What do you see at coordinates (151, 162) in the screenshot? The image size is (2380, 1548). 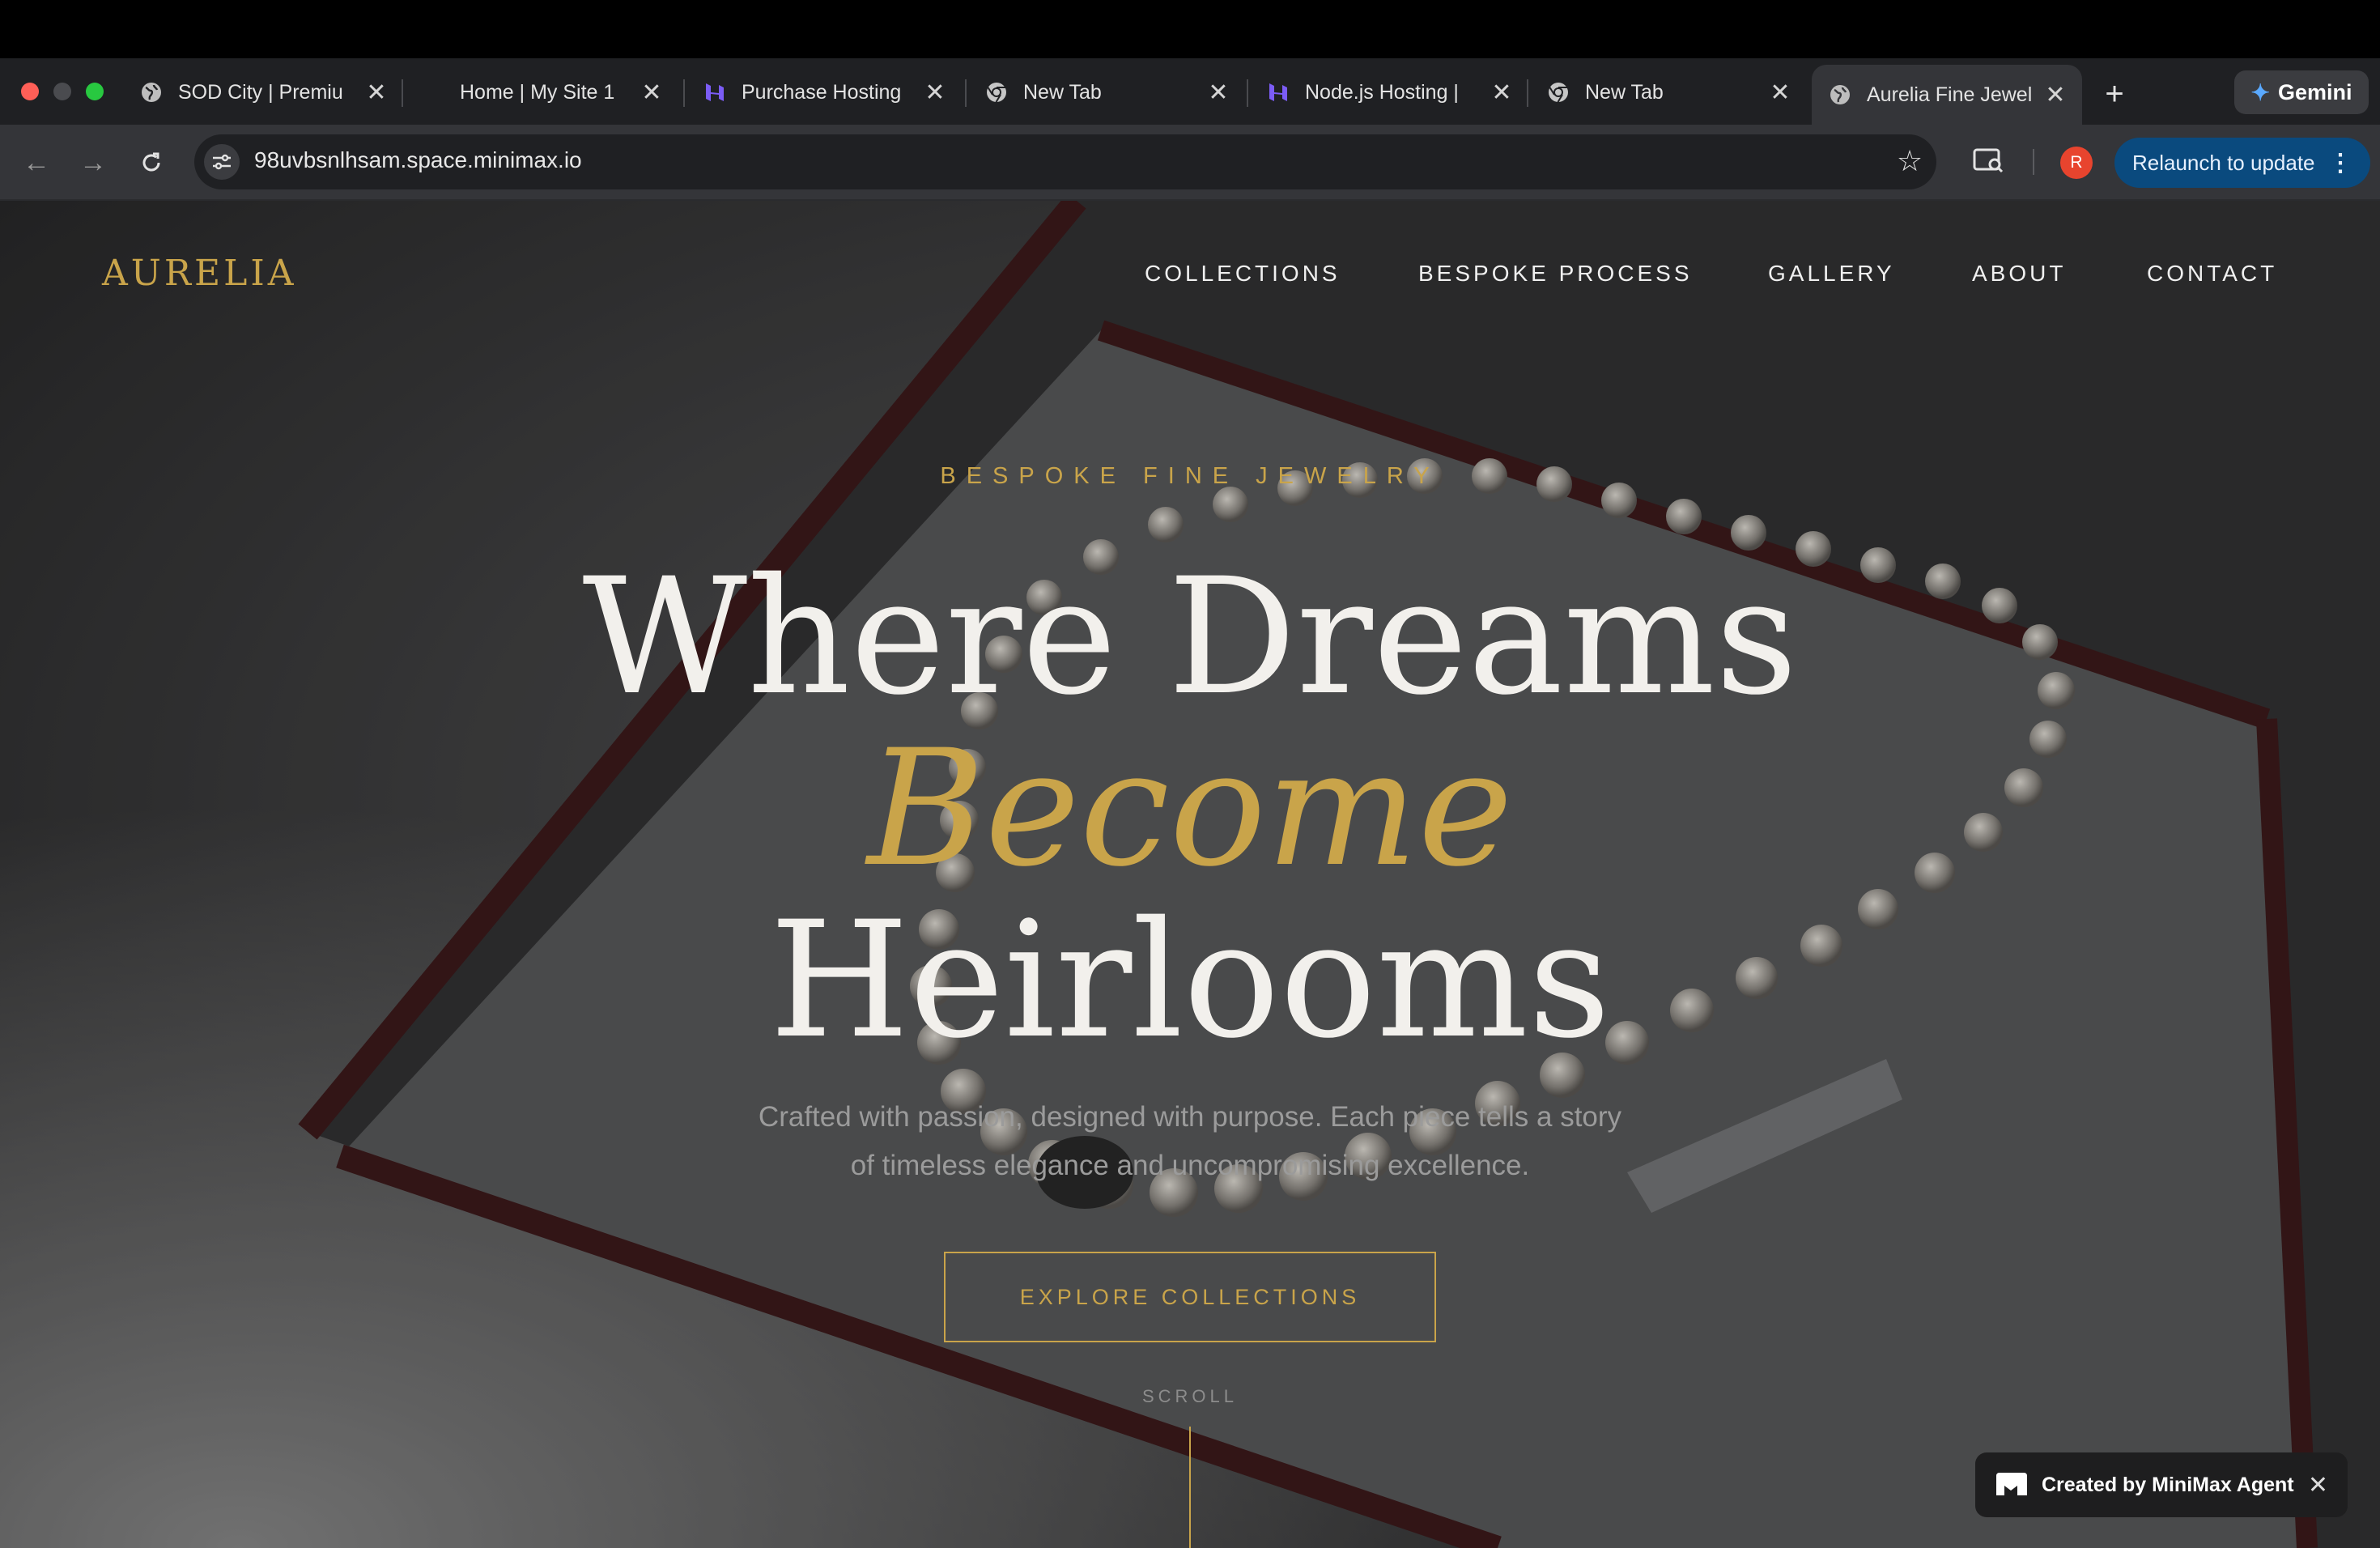 I see `reload-icon` at bounding box center [151, 162].